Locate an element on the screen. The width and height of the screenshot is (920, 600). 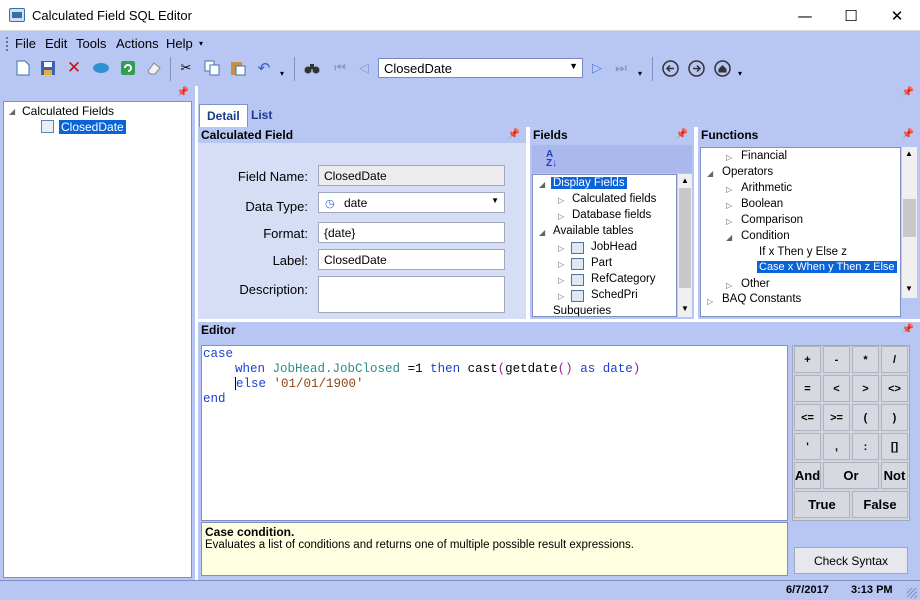
menu-file: File is located at coordinates (25, 43).